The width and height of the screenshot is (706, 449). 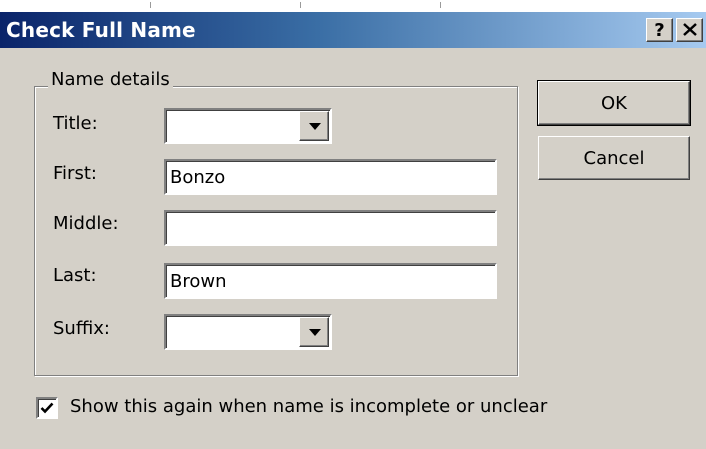 What do you see at coordinates (353, 6) in the screenshot?
I see `background-window-strip` at bounding box center [353, 6].